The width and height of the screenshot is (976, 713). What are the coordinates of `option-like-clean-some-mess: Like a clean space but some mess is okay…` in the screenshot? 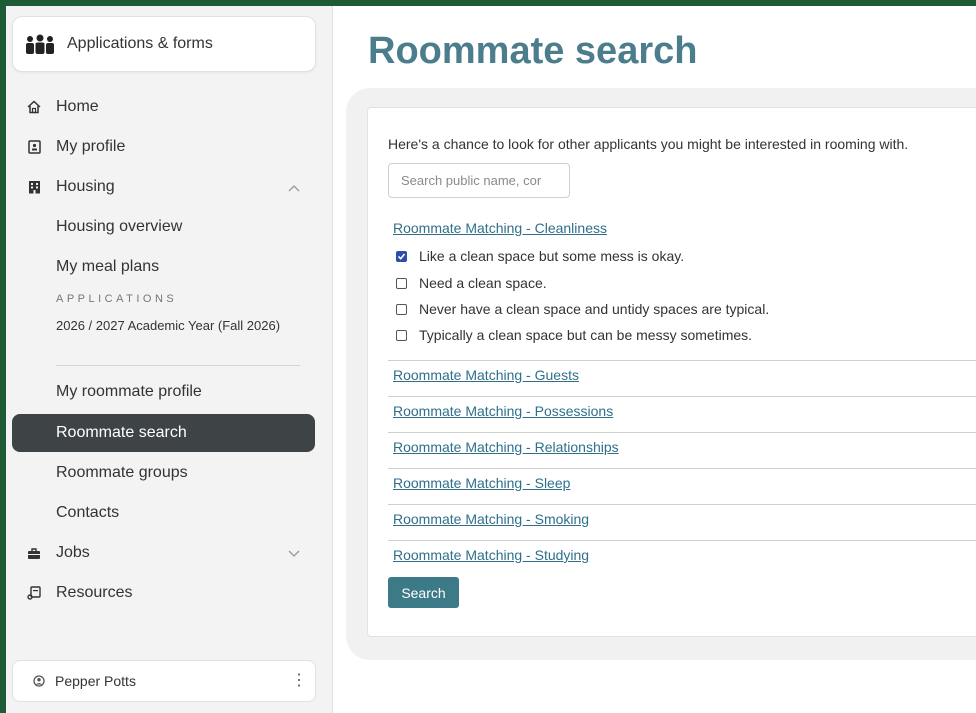 It's located at (540, 256).